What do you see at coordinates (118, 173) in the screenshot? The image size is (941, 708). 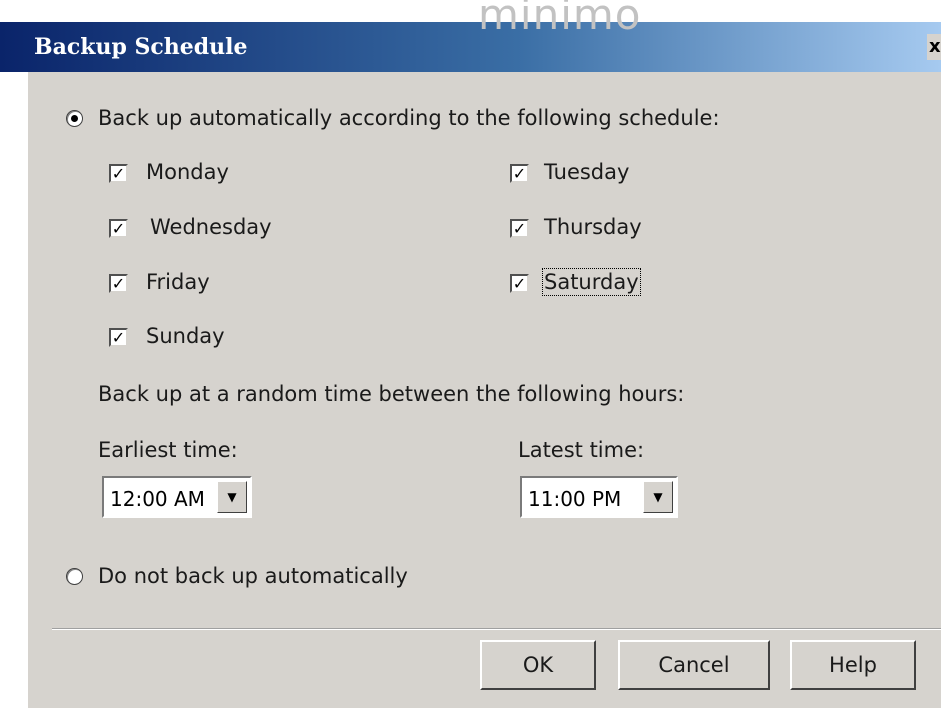 I see `monday-checkbox: ✓` at bounding box center [118, 173].